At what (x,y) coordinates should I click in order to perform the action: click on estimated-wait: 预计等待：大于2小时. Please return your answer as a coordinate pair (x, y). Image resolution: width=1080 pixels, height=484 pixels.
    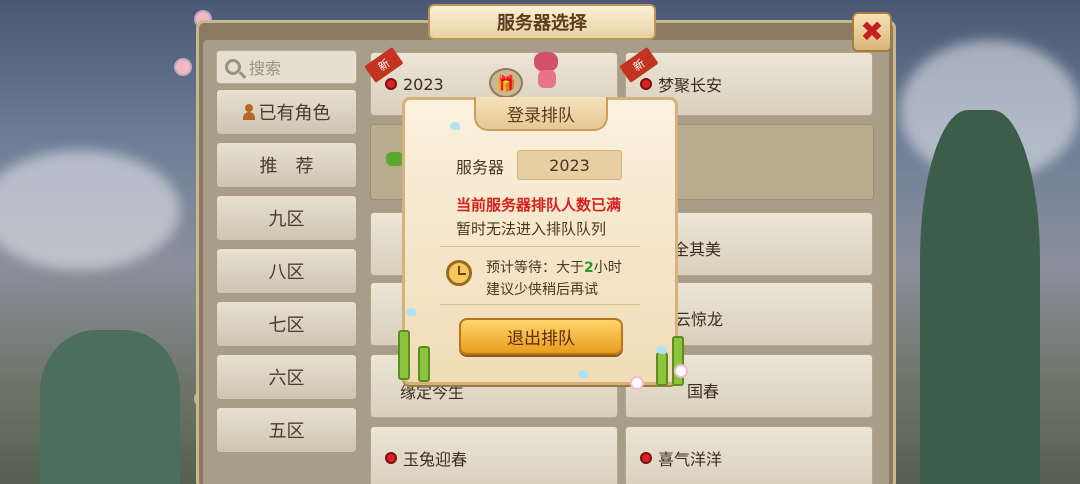
    Looking at the image, I should click on (554, 267).